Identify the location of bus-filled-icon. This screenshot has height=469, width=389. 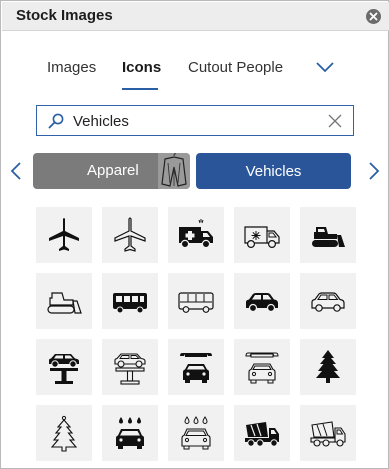
(130, 303).